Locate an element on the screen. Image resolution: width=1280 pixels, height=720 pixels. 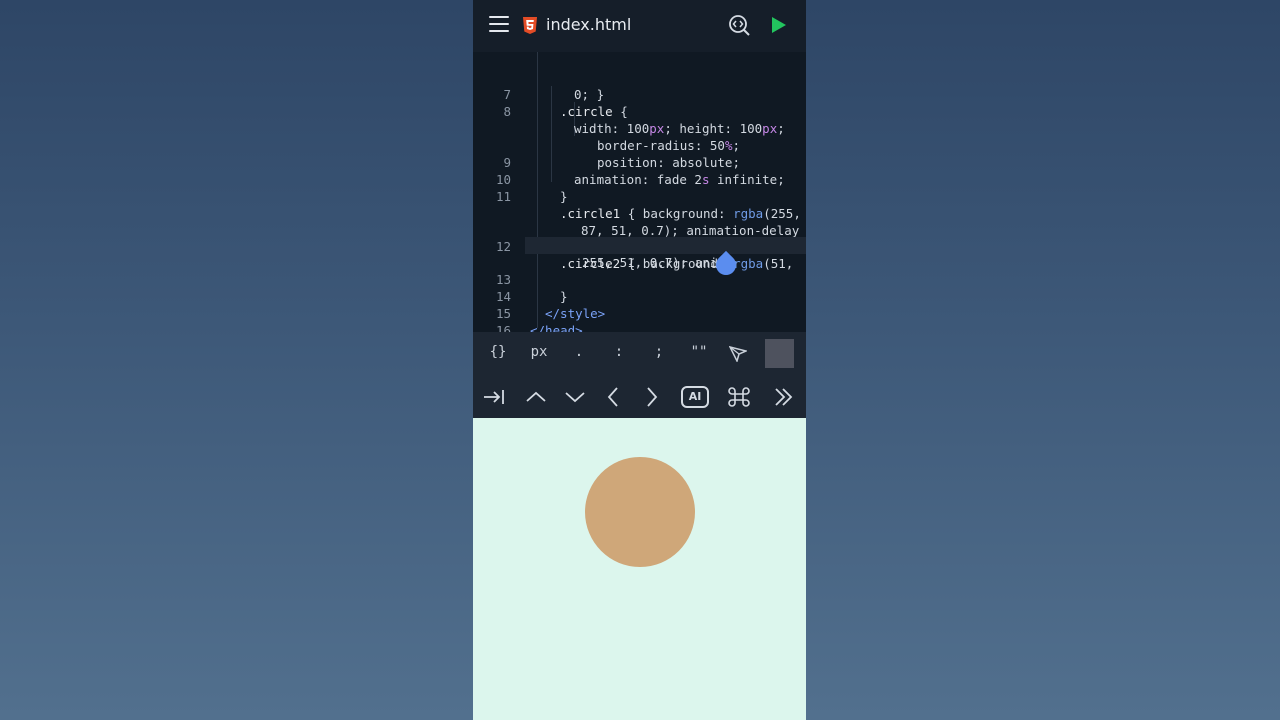
symbol-colon-button: : is located at coordinates (619, 352).